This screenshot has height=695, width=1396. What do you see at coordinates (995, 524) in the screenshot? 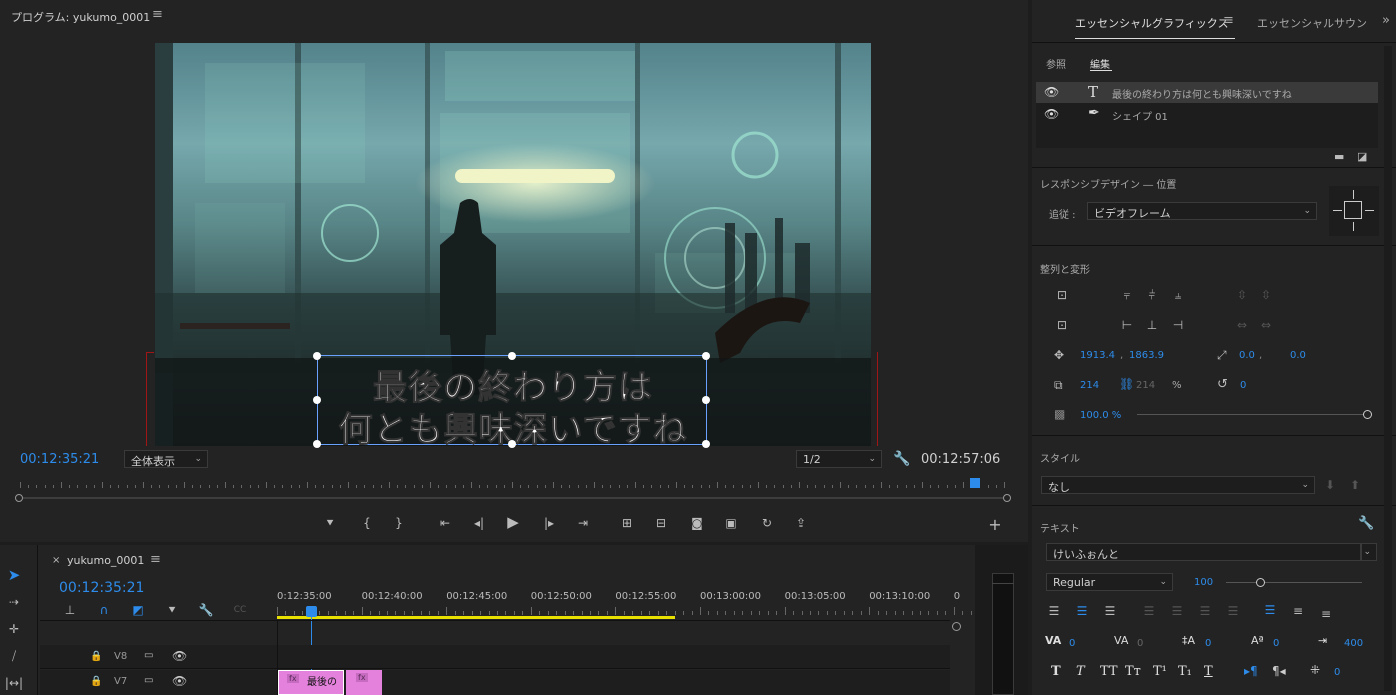
I see `add-button-icon: +` at bounding box center [995, 524].